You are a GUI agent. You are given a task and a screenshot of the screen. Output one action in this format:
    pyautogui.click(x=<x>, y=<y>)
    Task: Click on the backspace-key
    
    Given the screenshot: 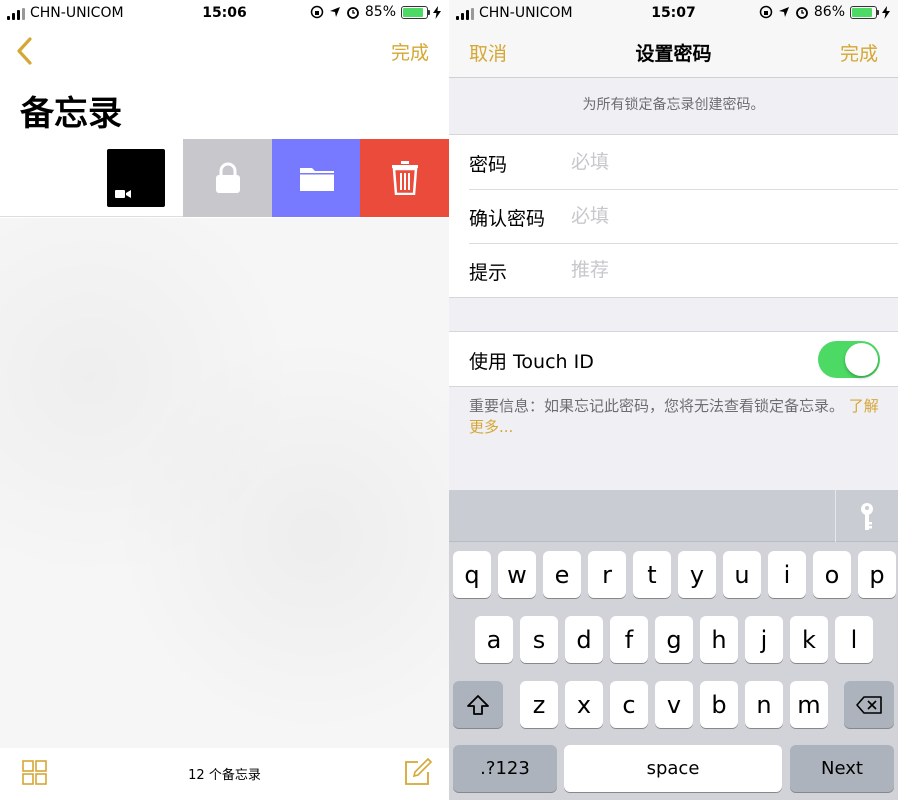 What is the action you would take?
    pyautogui.click(x=869, y=704)
    